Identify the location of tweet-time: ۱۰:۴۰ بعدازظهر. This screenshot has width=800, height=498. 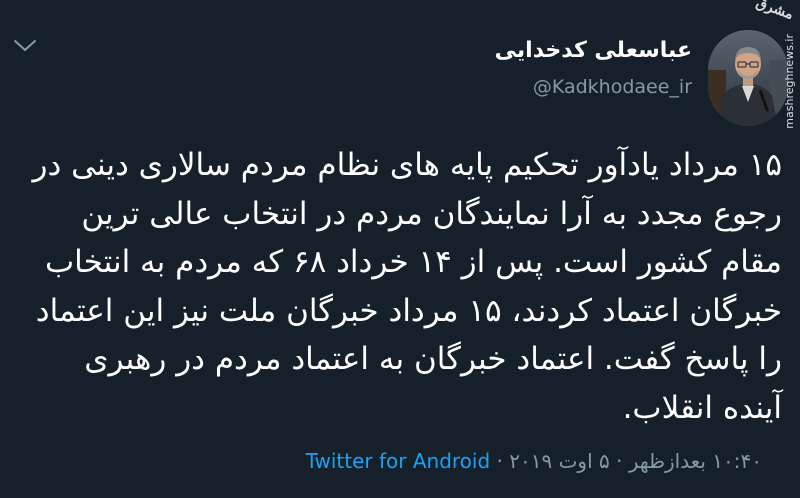
(695, 461).